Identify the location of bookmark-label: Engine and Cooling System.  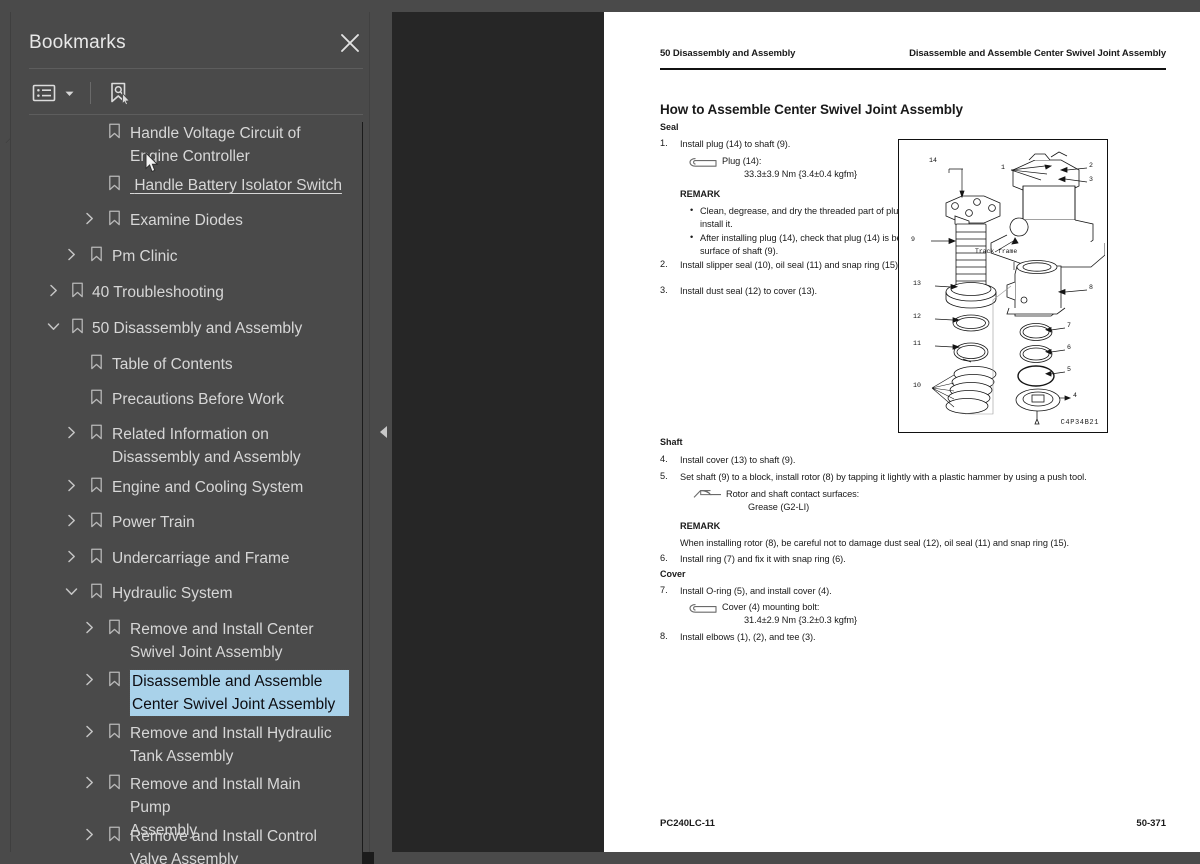
(208, 487).